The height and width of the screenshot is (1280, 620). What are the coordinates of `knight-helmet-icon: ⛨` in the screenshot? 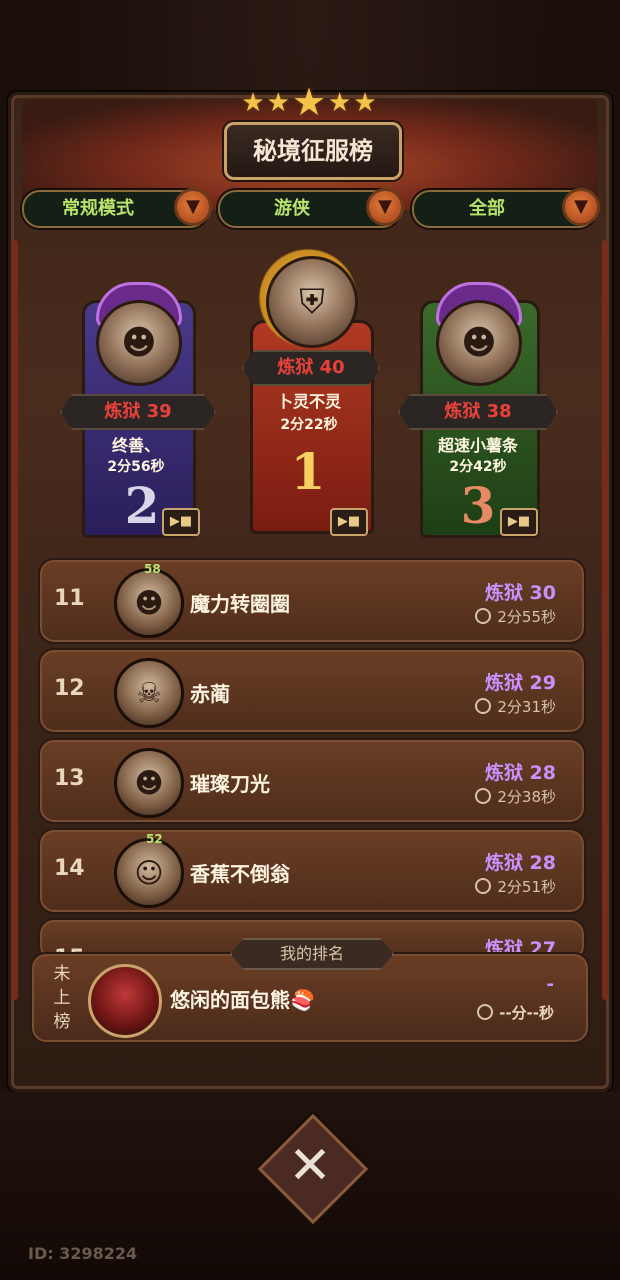 It's located at (312, 302).